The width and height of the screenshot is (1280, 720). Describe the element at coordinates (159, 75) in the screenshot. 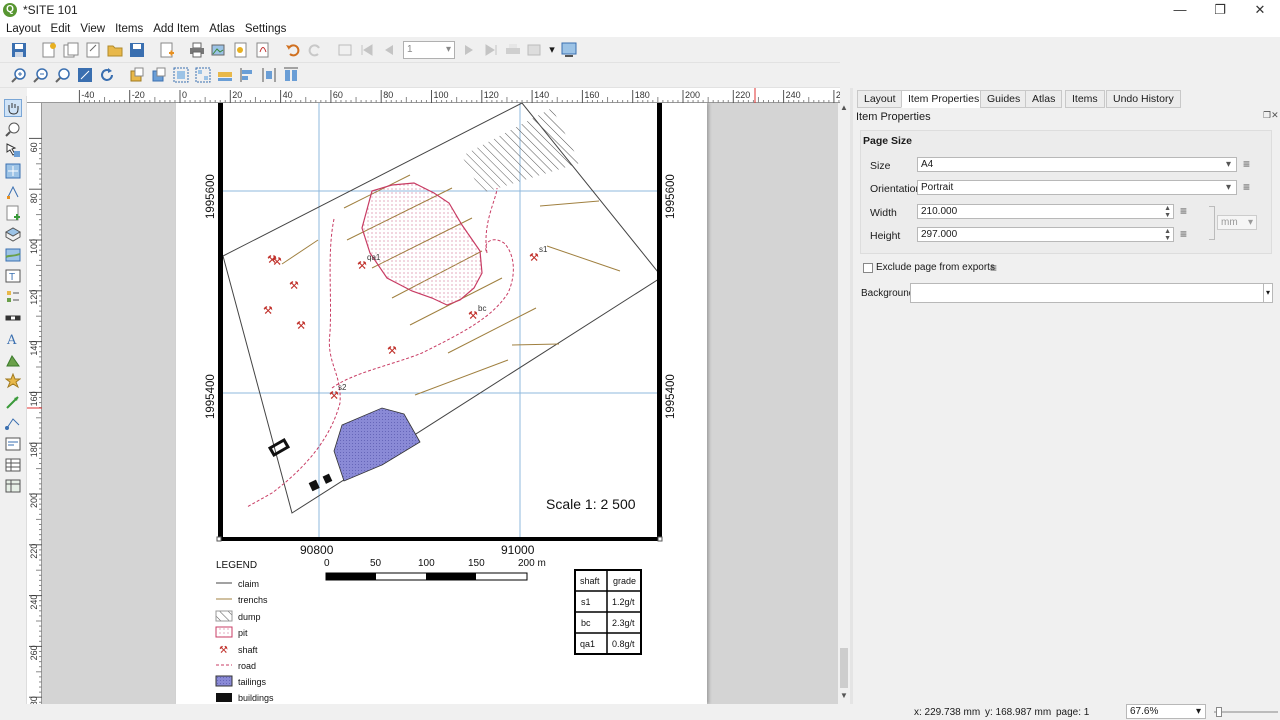

I see `unlock-items-icon` at that location.